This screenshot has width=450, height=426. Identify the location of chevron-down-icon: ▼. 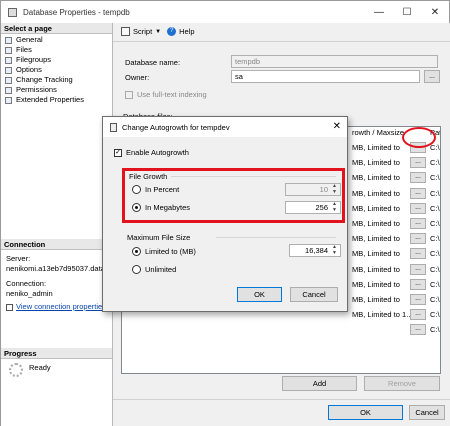
(158, 32).